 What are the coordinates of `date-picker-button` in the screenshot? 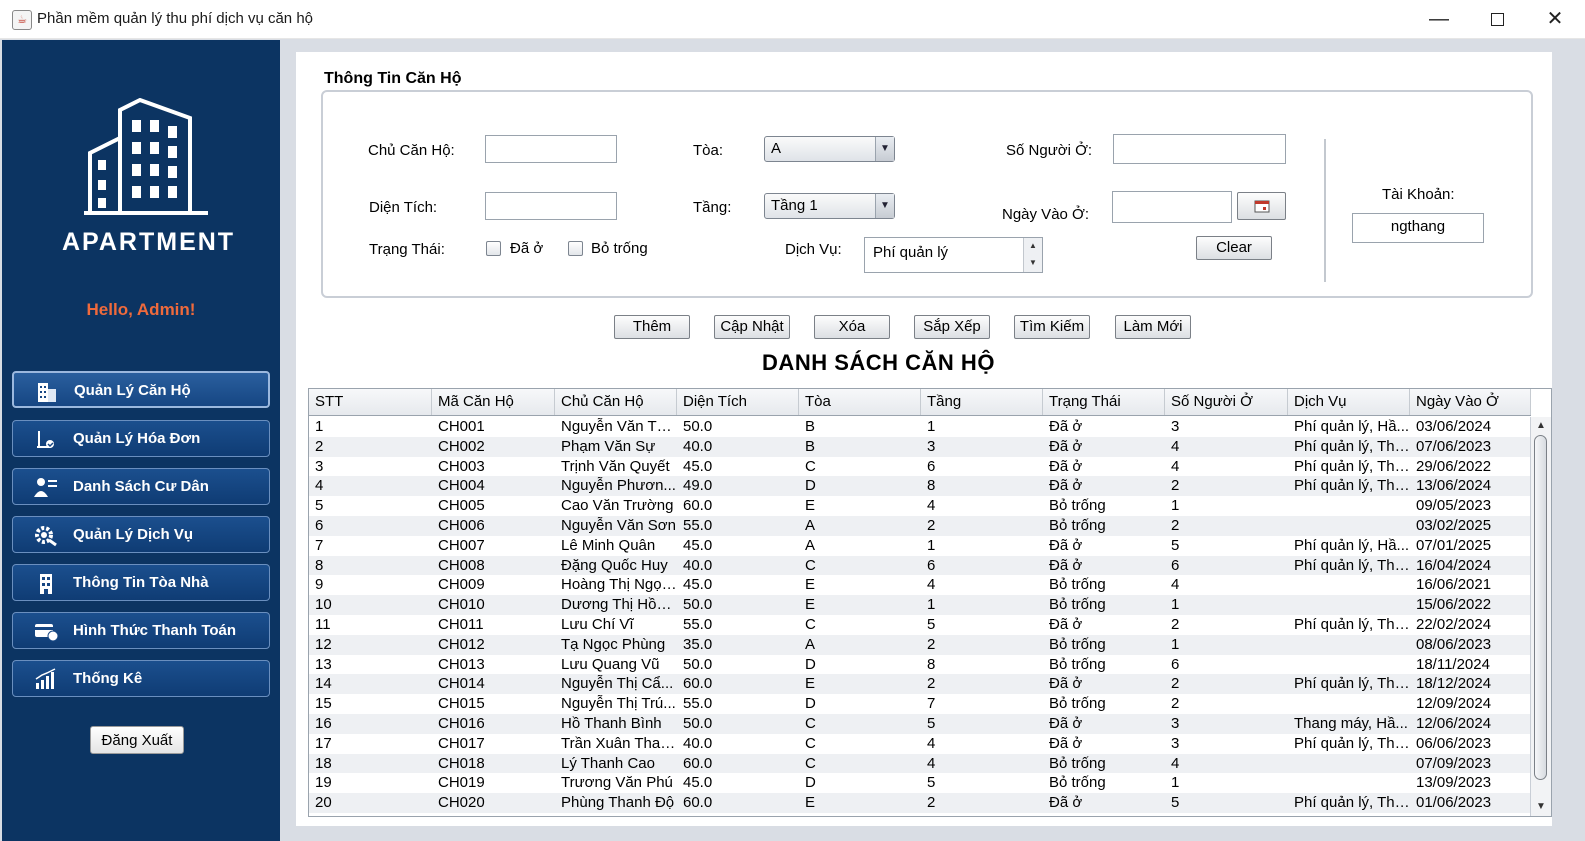 It's located at (1261, 206).